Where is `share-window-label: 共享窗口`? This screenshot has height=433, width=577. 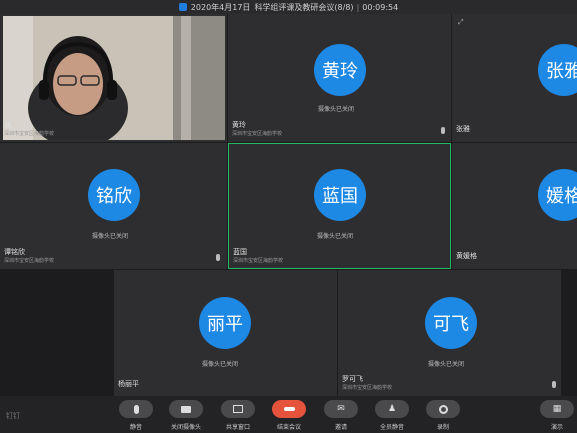
share-window-label: 共享窗口 is located at coordinates (237, 427).